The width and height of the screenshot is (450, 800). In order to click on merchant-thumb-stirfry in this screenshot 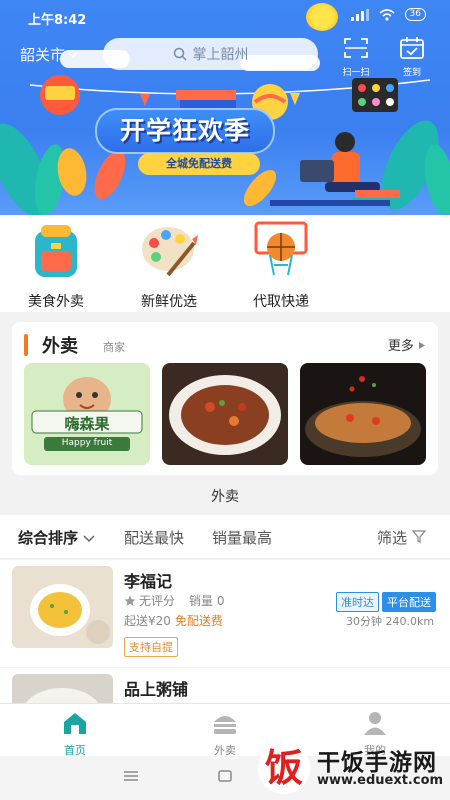, I will do `click(225, 414)`.